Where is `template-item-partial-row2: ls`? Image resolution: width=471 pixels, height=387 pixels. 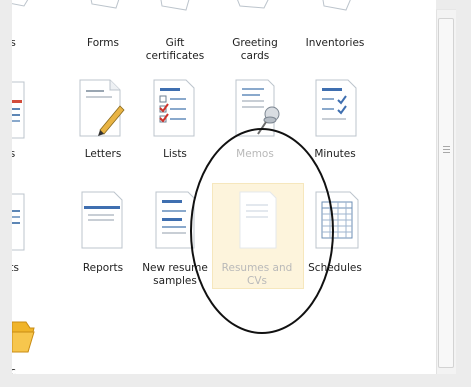
template-item-partial-row2: ls is located at coordinates (31, 119).